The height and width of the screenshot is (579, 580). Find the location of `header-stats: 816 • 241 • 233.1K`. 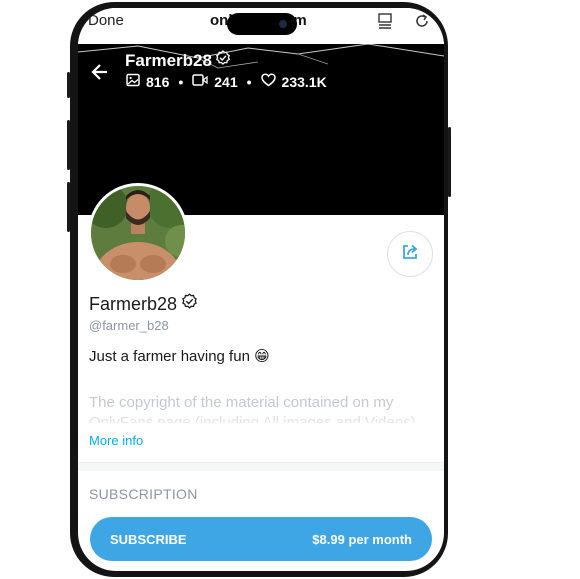

header-stats: 816 • 241 • 233.1K is located at coordinates (226, 81).